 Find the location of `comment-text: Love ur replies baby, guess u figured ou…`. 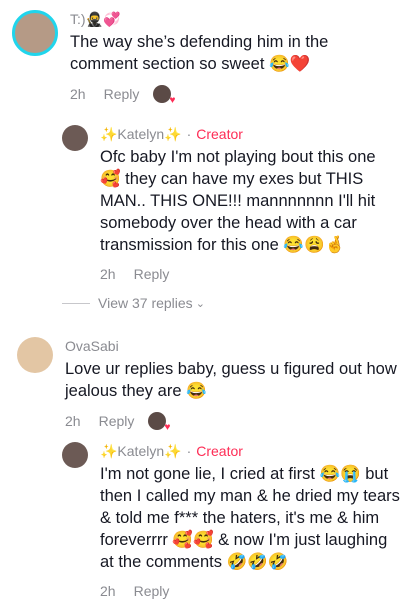

comment-text: Love ur replies baby, guess u figured ou… is located at coordinates (231, 380).